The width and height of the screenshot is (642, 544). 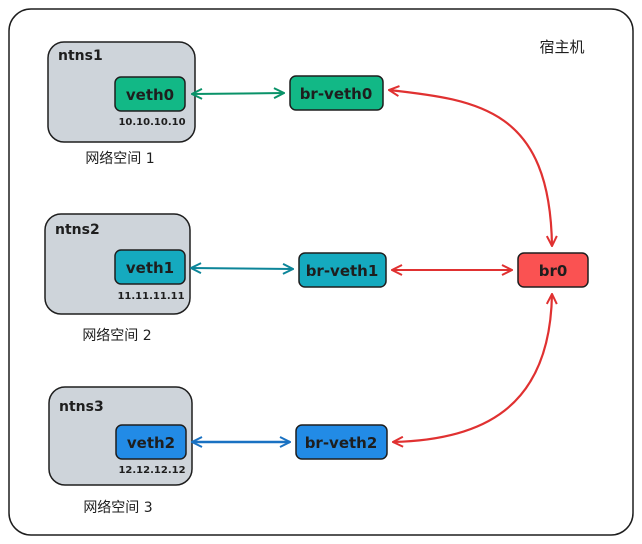 I want to click on namespace-2-name: ntns2, so click(x=77, y=230).